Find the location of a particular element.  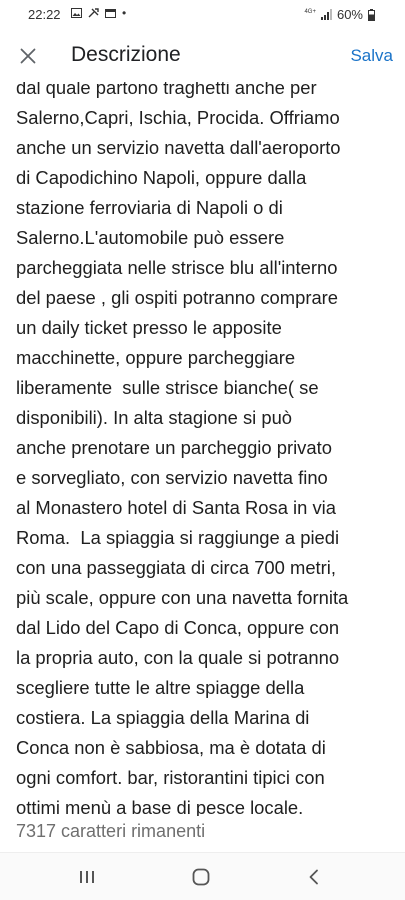

home-icon is located at coordinates (201, 877).